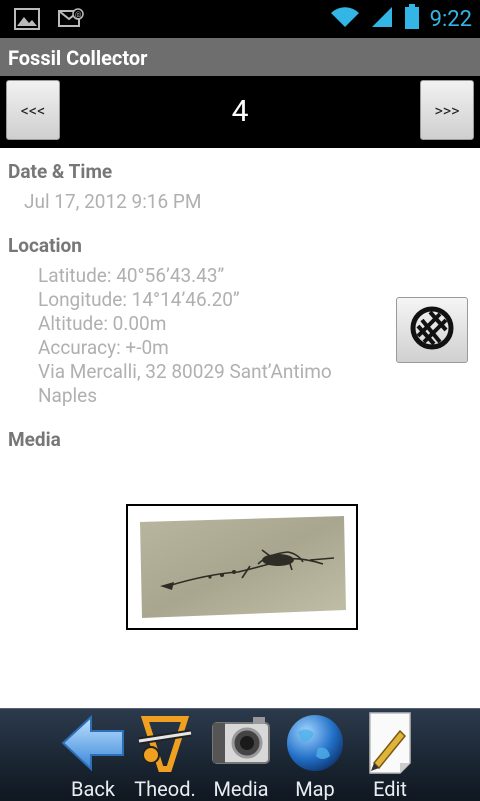  I want to click on media-thumbnail, so click(242, 567).